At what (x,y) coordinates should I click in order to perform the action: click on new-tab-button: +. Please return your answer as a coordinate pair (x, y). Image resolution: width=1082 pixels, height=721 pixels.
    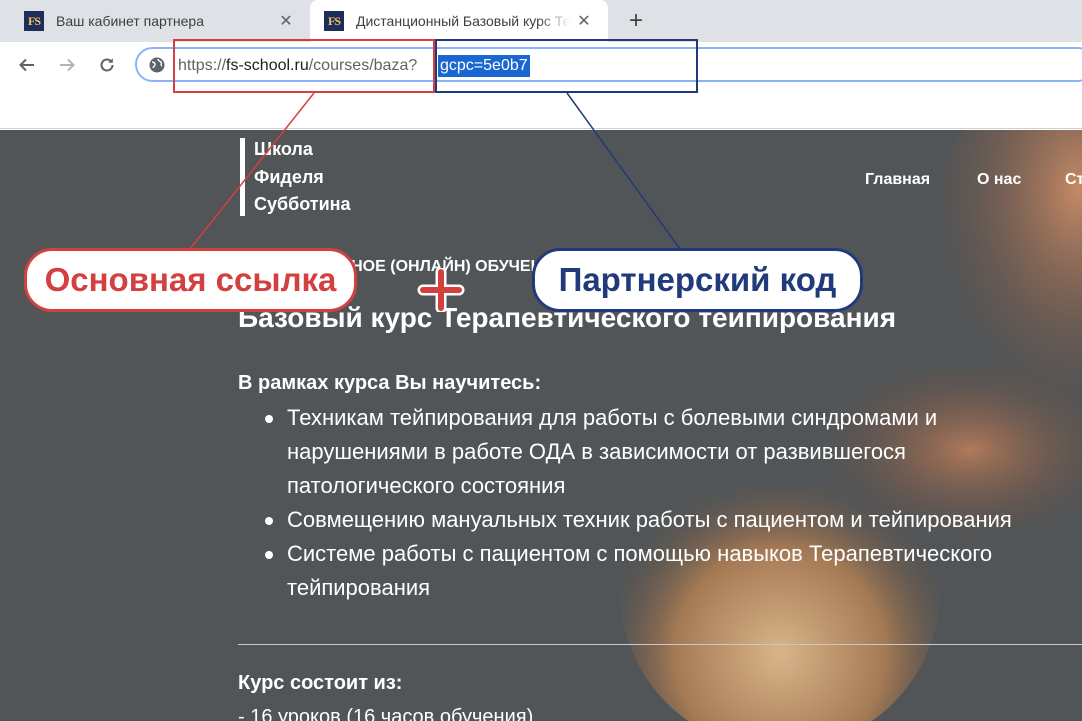
    Looking at the image, I should click on (636, 21).